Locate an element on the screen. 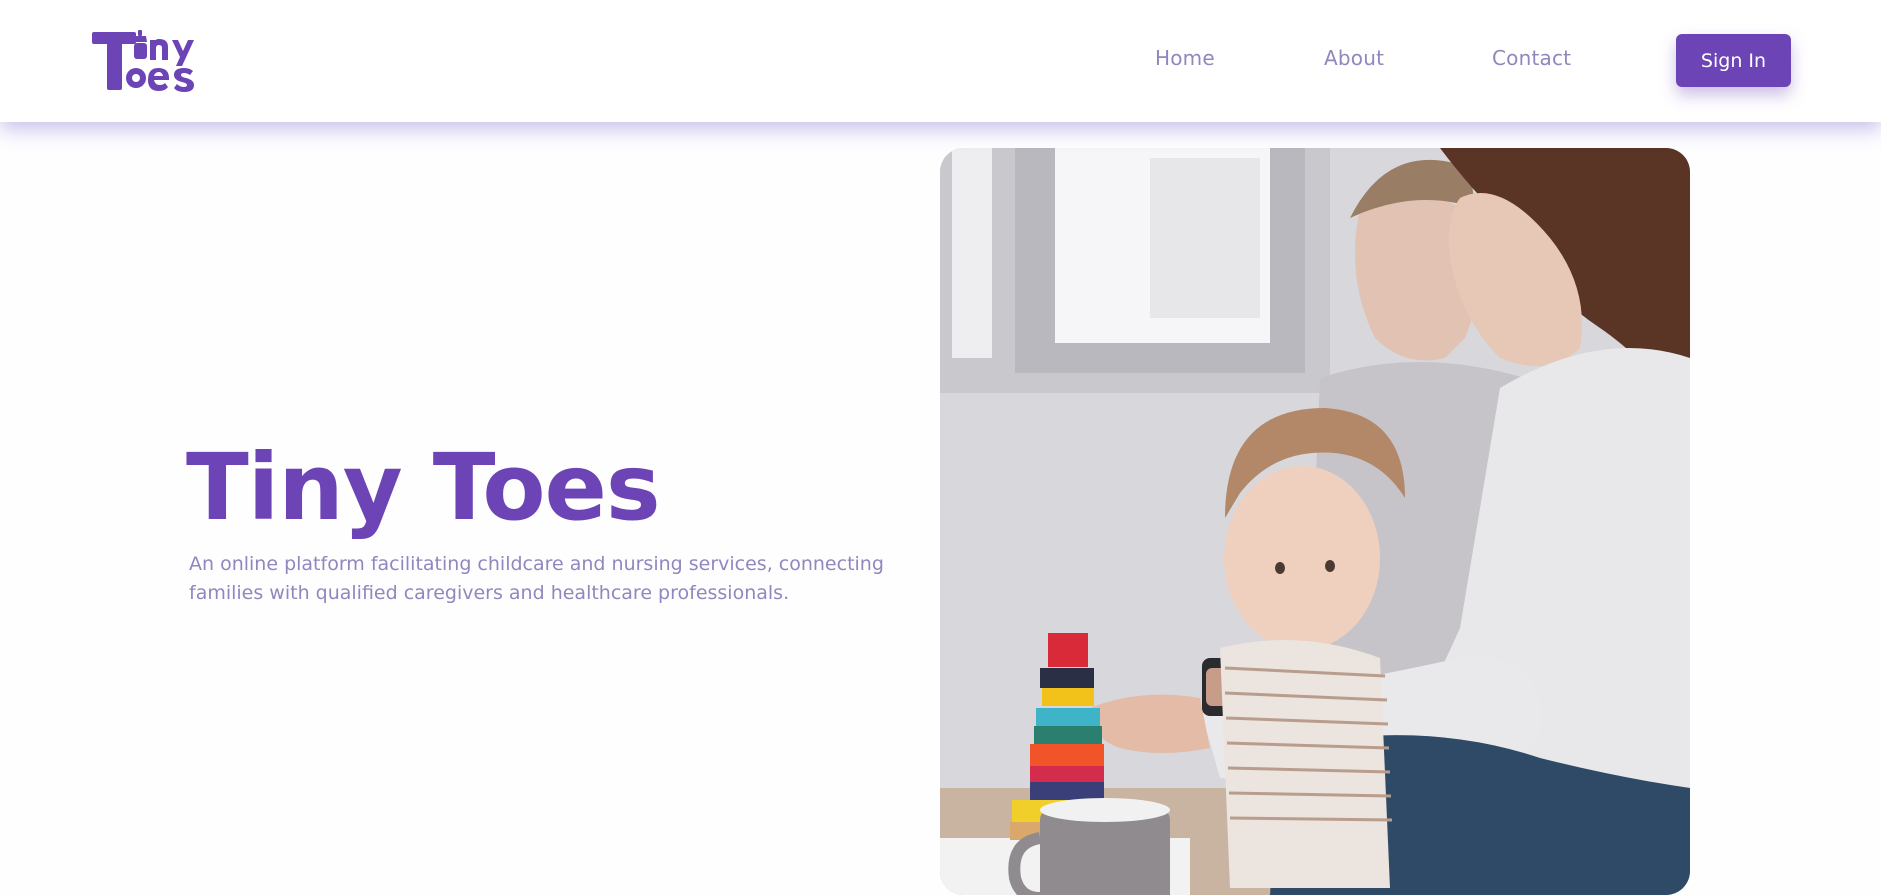  tiny-toes-logo-icon is located at coordinates (143, 61).